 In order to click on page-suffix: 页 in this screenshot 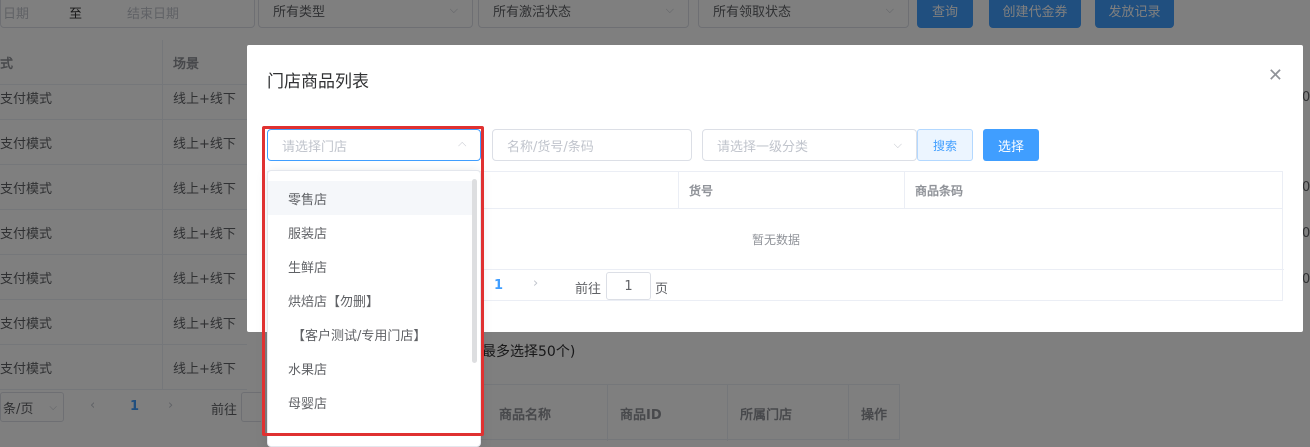, I will do `click(662, 289)`.